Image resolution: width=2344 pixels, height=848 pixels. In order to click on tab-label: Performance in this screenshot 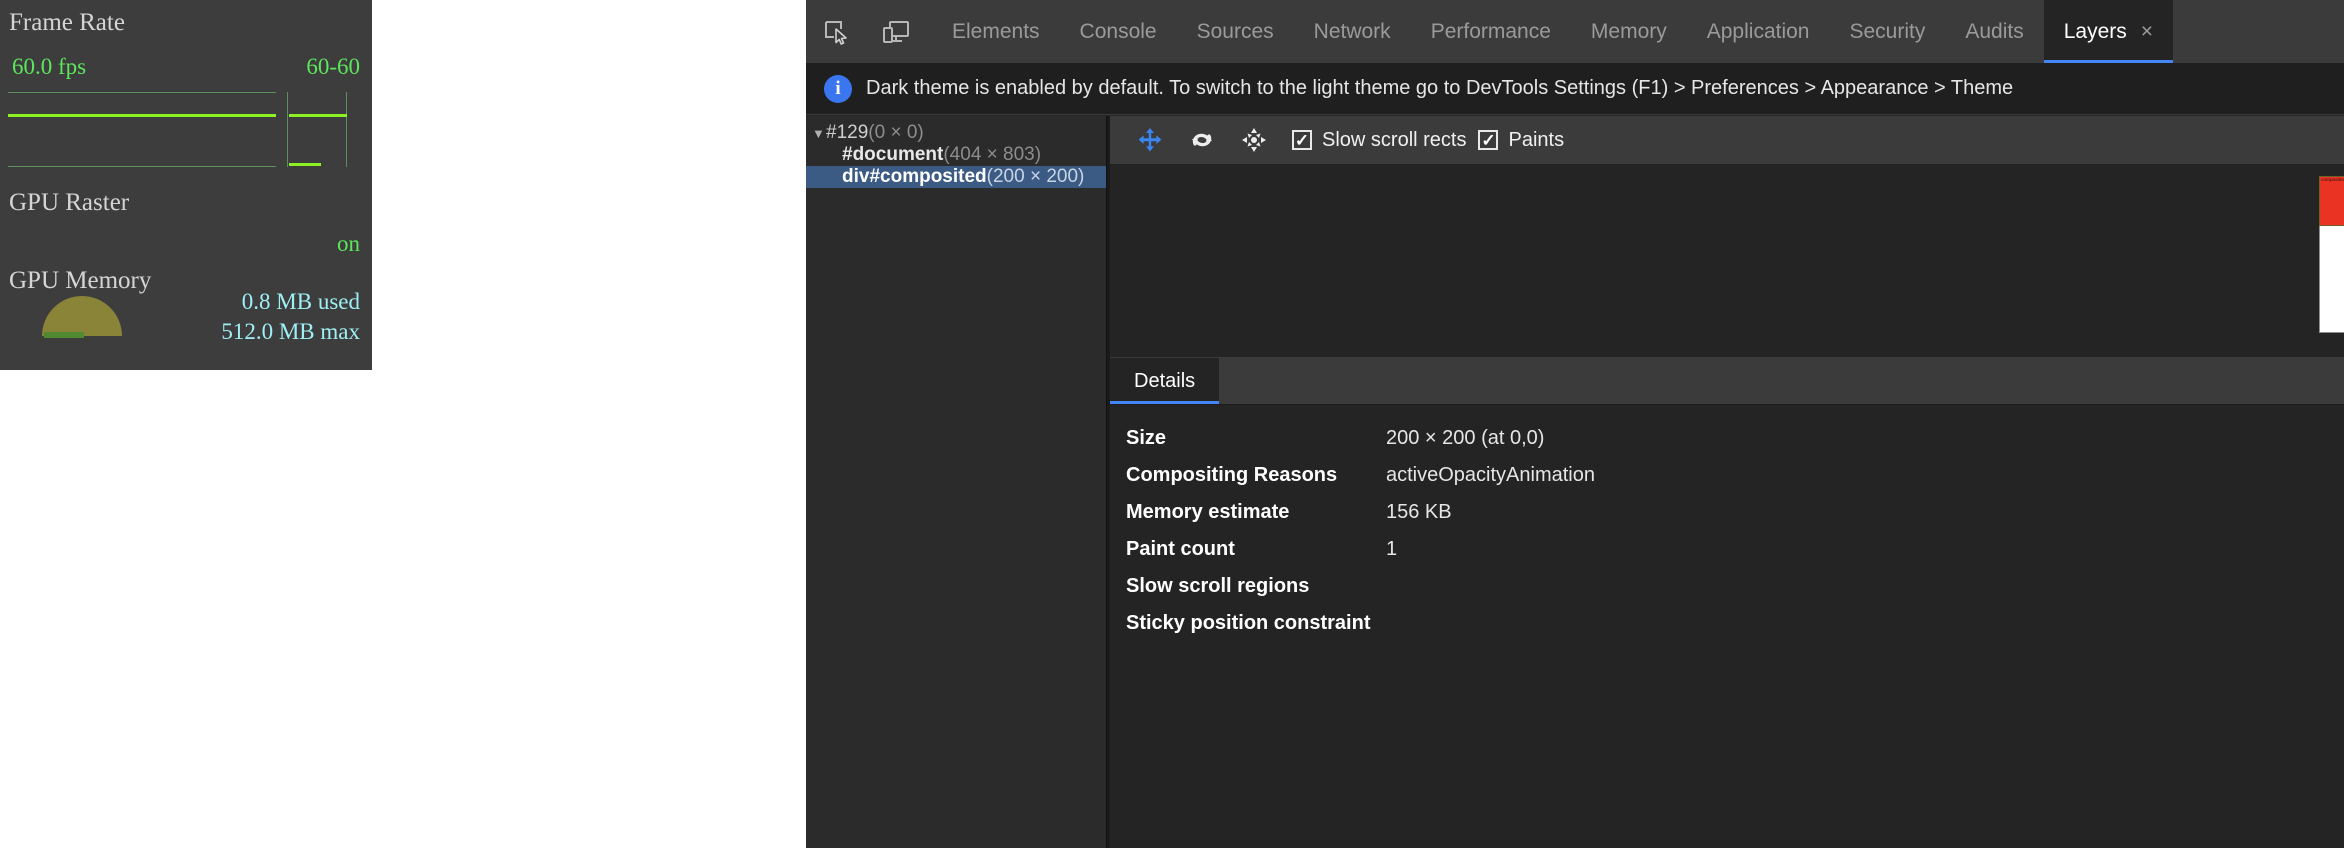, I will do `click(1490, 31)`.